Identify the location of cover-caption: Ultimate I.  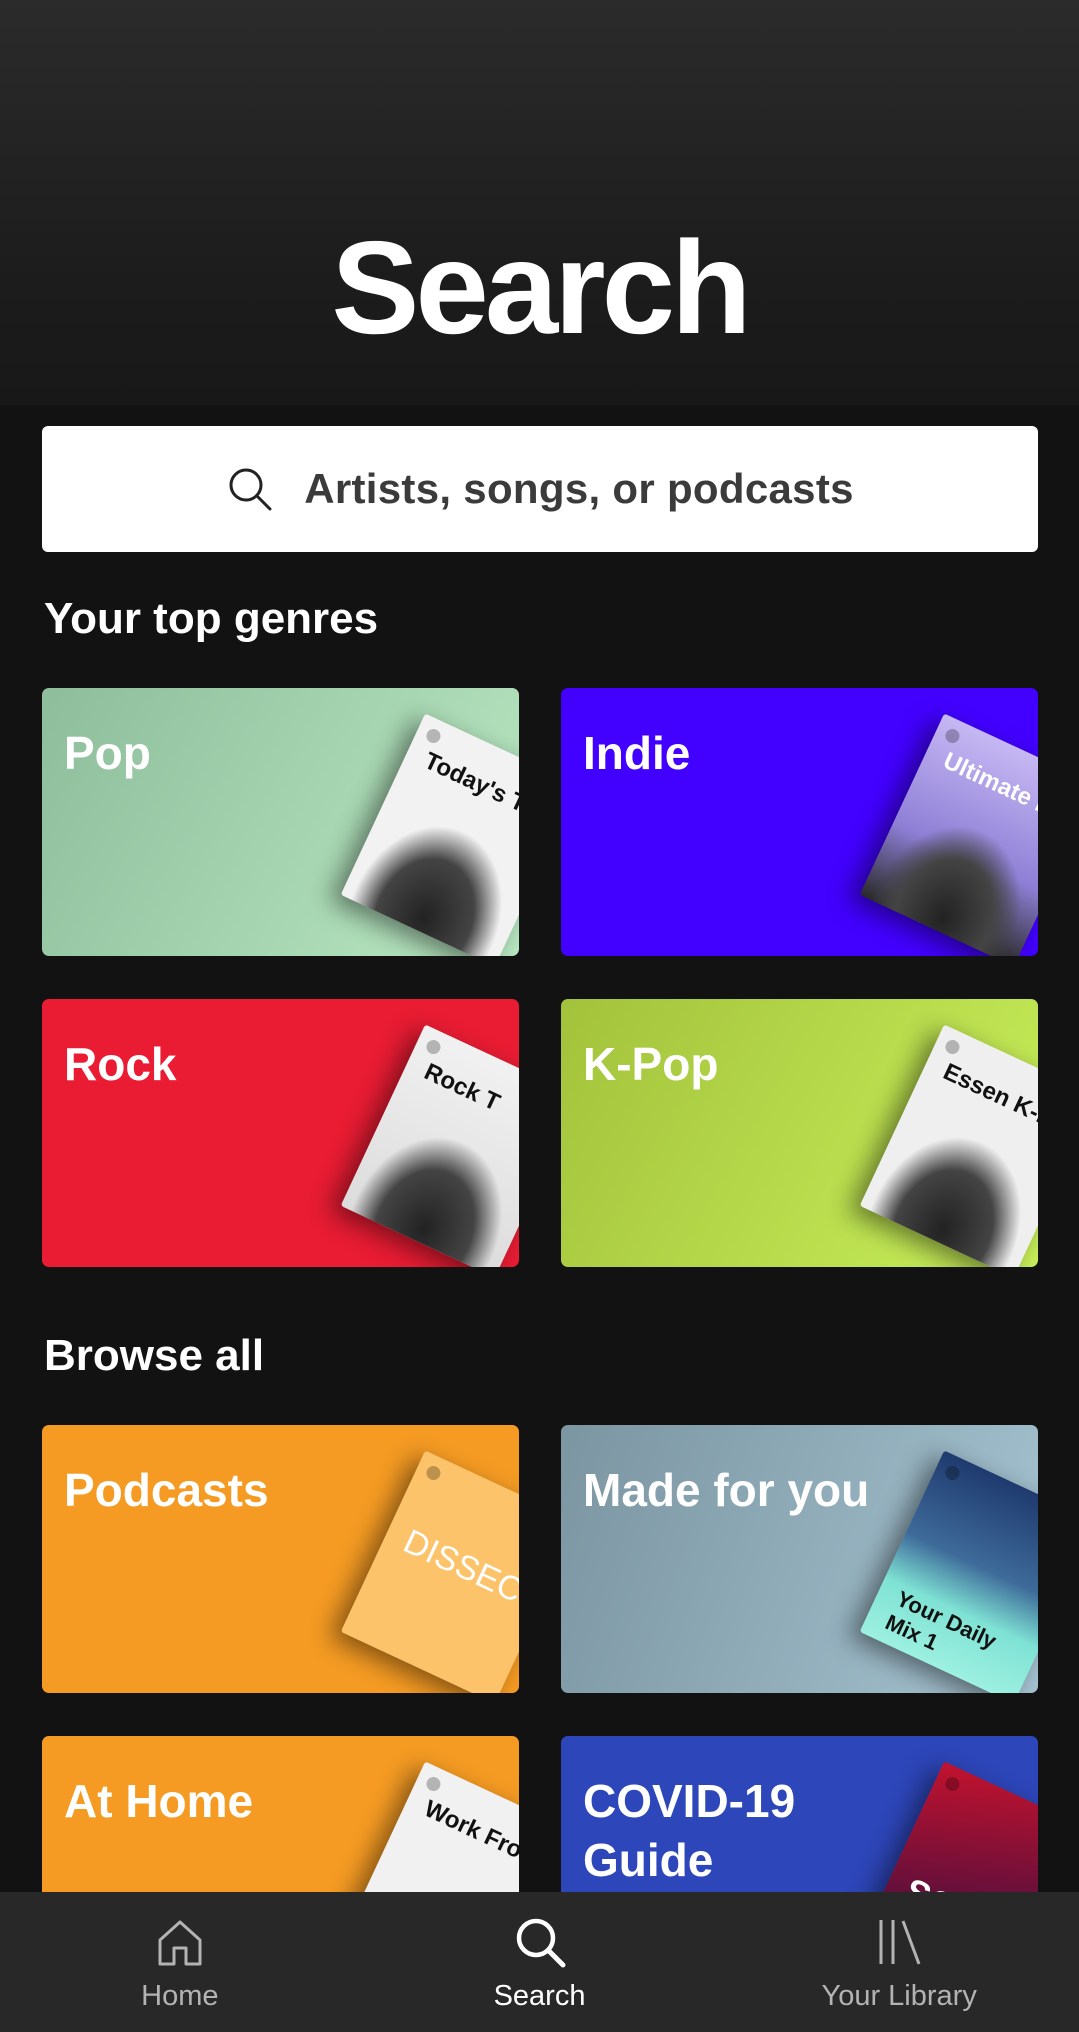
(988, 782).